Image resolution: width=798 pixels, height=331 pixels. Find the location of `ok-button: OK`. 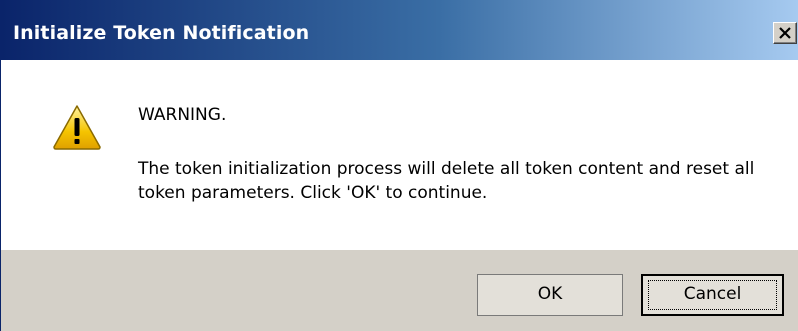

ok-button: OK is located at coordinates (550, 295).